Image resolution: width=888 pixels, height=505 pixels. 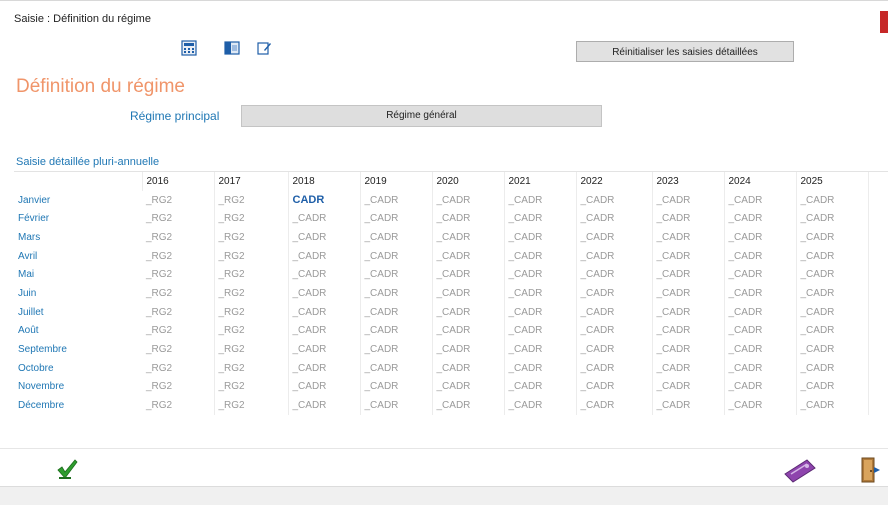 What do you see at coordinates (67, 469) in the screenshot?
I see `checkmark-icon` at bounding box center [67, 469].